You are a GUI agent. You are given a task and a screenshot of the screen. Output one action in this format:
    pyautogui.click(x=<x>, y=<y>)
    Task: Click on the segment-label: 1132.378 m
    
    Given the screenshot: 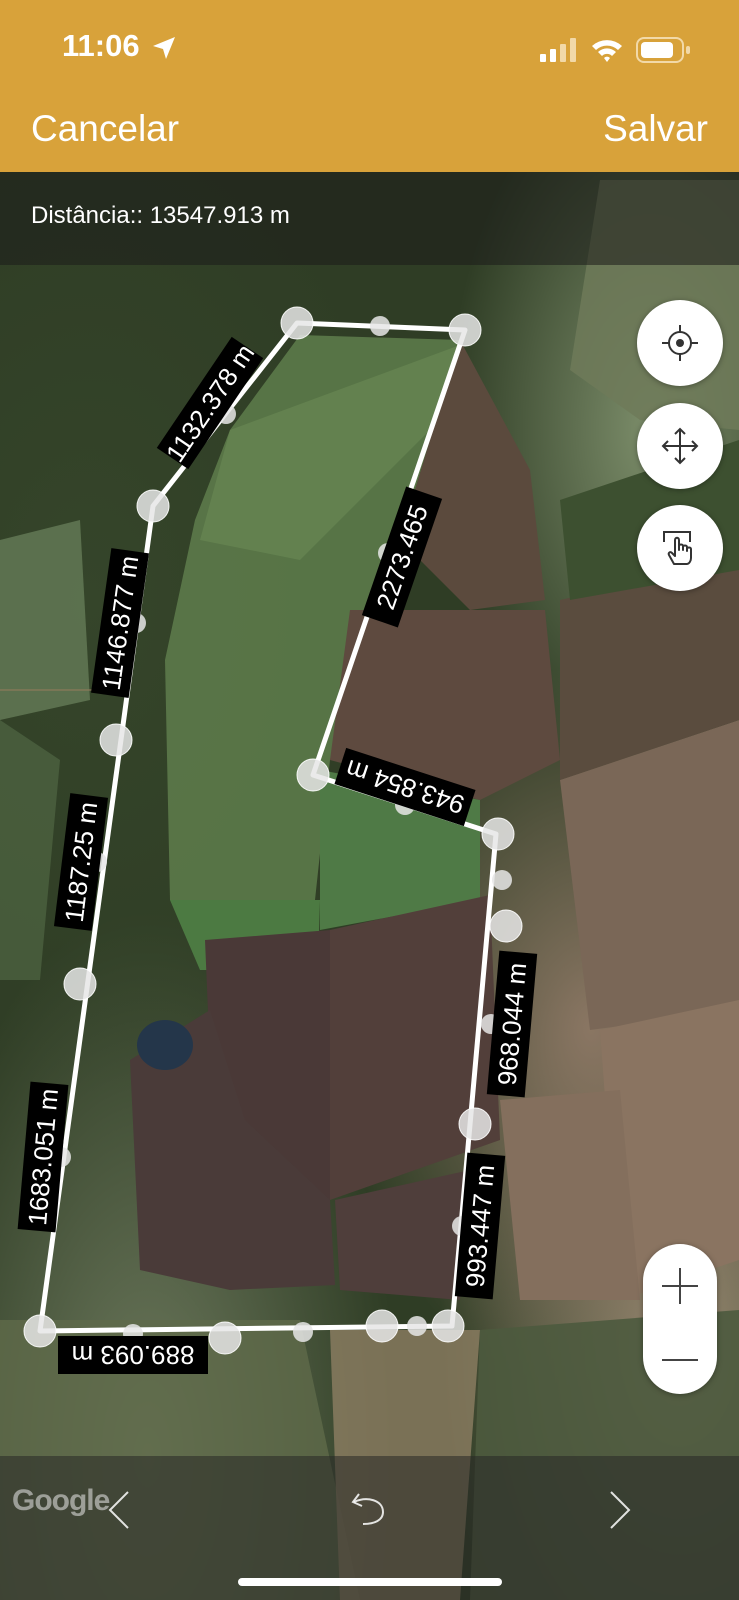 What is the action you would take?
    pyautogui.click(x=210, y=403)
    